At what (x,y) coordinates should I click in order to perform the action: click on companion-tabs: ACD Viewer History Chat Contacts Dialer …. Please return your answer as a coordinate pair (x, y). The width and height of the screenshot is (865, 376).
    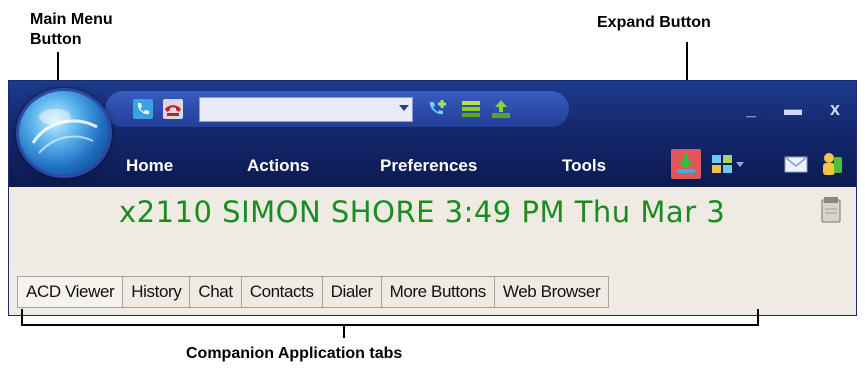
    Looking at the image, I should click on (313, 292).